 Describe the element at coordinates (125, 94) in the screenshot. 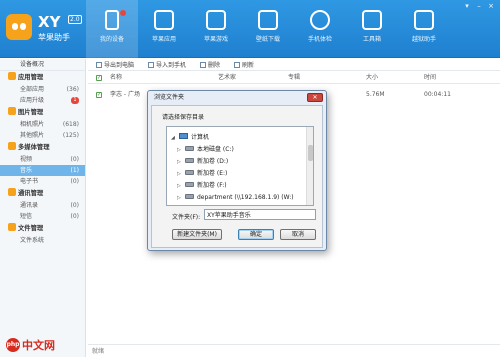

I see `cell-name: 李志 - 广场` at that location.